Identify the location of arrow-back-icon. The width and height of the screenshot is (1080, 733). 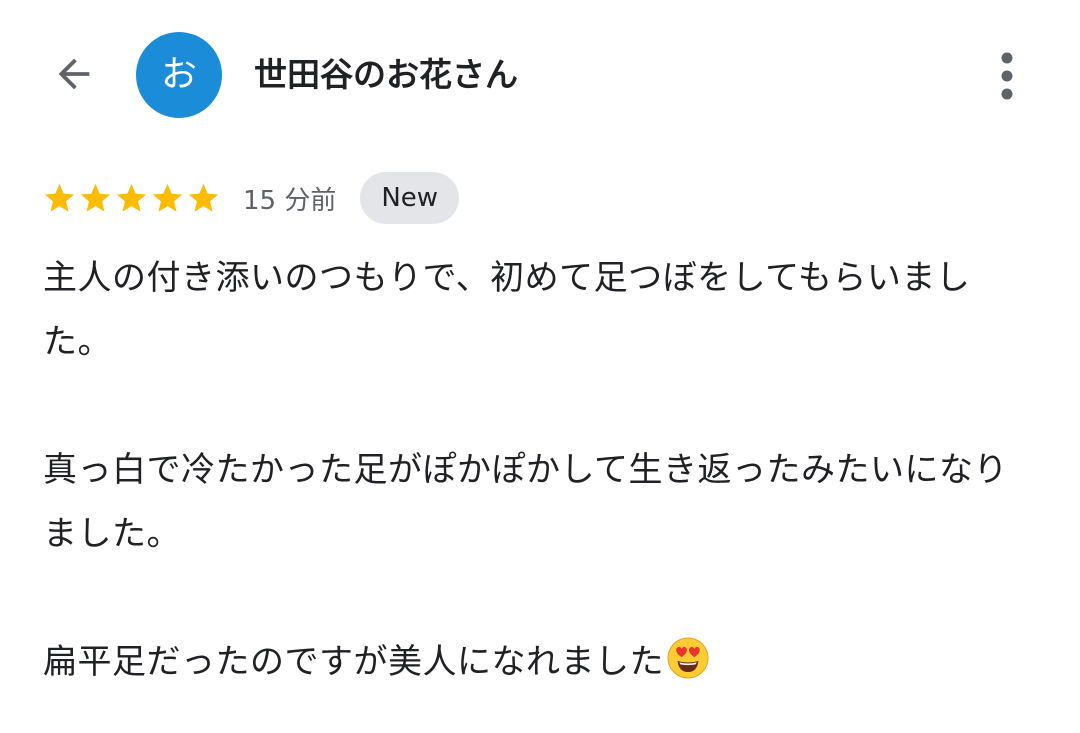
(74, 74).